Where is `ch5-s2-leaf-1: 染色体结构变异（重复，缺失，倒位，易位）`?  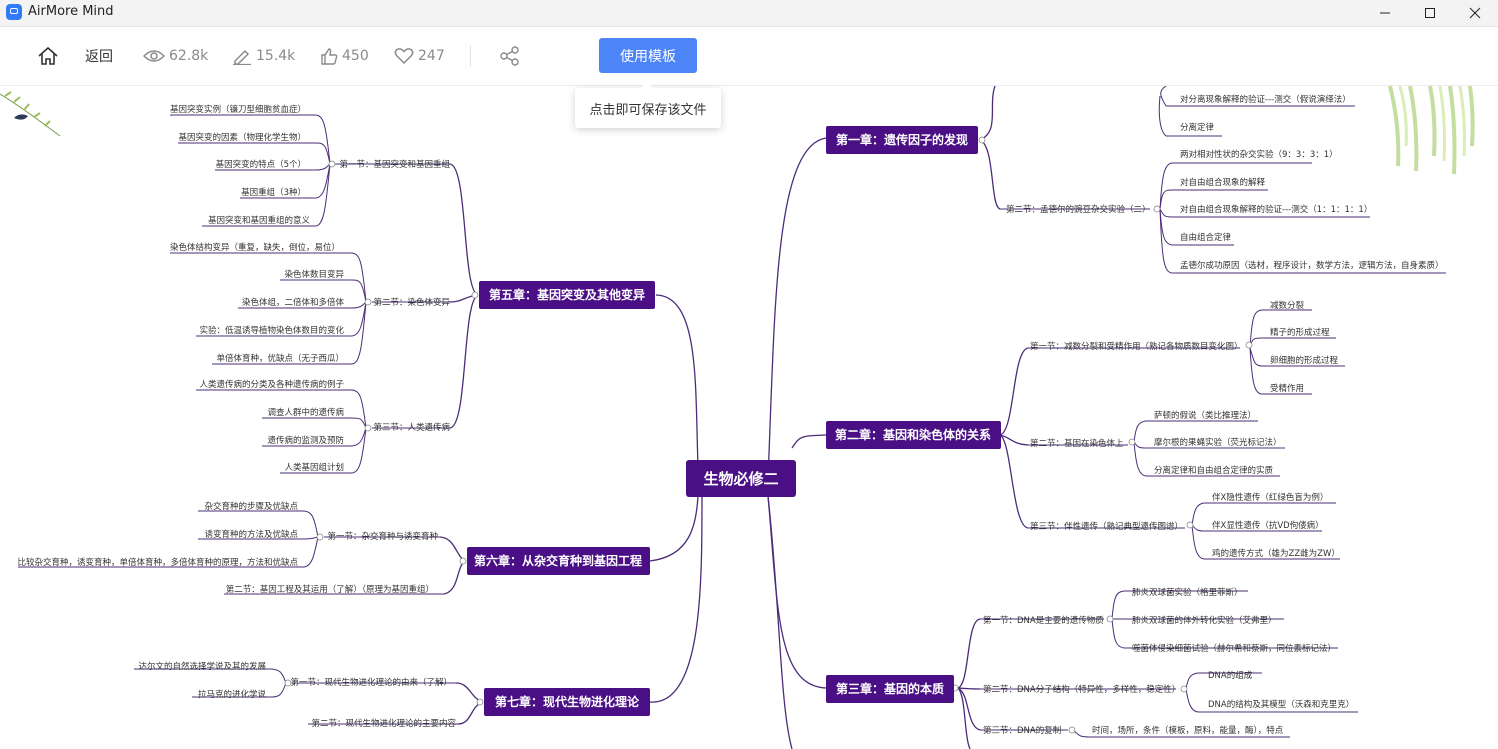 ch5-s2-leaf-1: 染色体结构变异（重复，缺失，倒位，易位） is located at coordinates (255, 247).